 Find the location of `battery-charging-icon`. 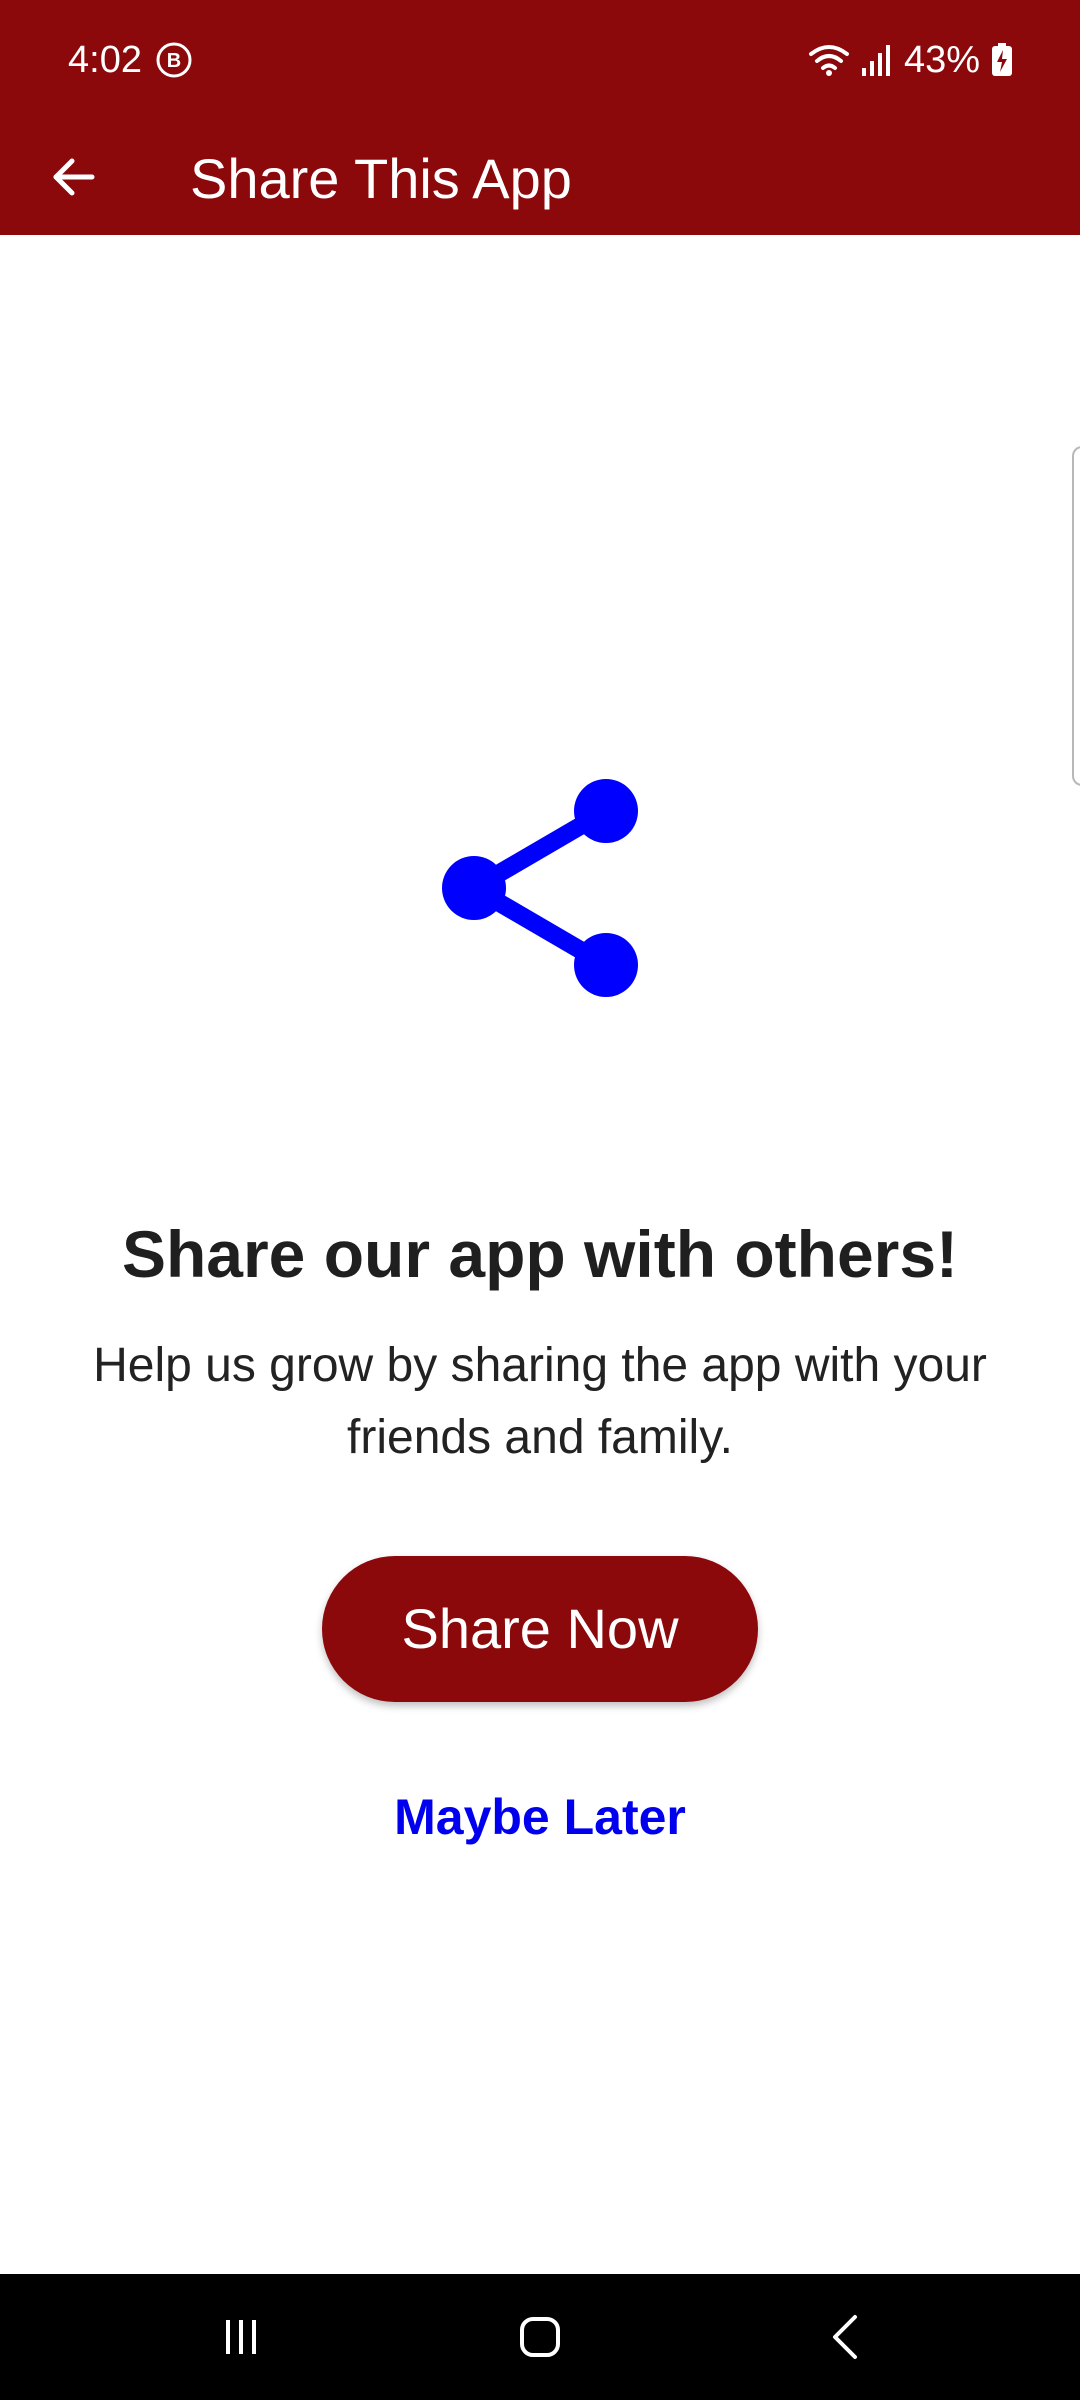

battery-charging-icon is located at coordinates (1002, 59).